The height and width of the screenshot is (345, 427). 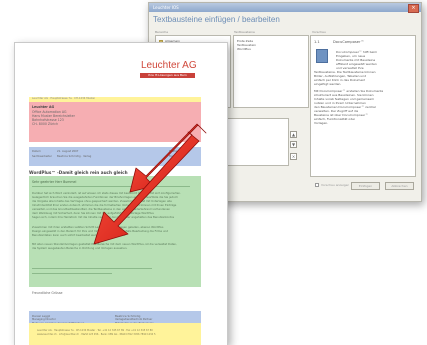 I want to click on arrow-to-content-top, so click(x=168, y=158).